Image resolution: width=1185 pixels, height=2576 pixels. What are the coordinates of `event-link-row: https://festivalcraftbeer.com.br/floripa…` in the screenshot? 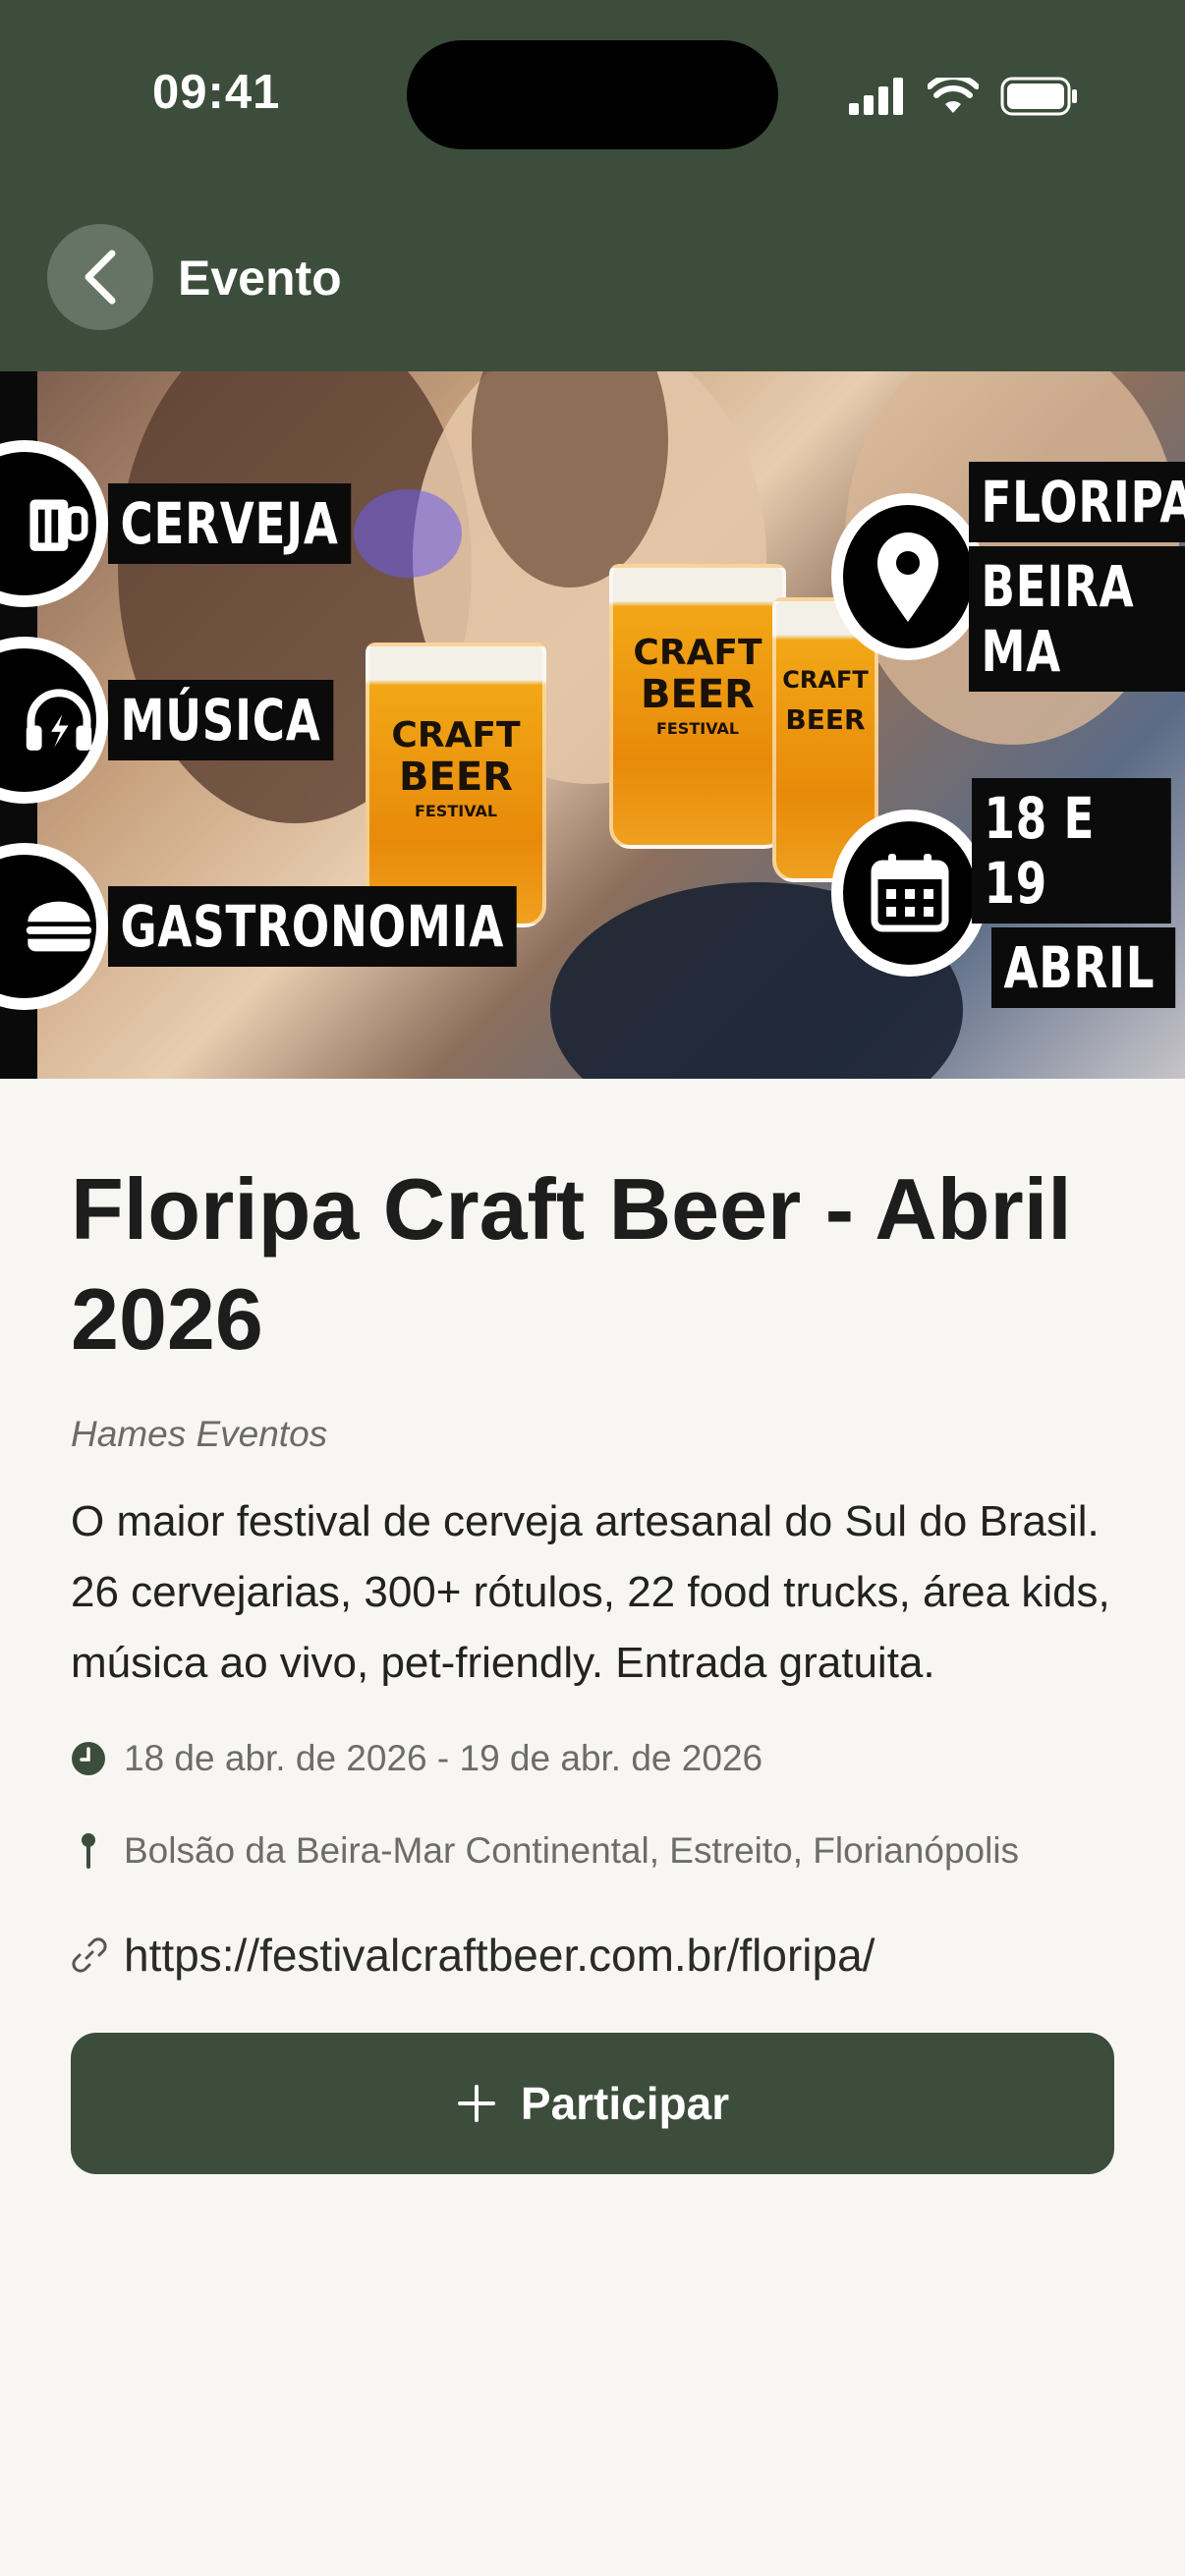 It's located at (592, 1955).